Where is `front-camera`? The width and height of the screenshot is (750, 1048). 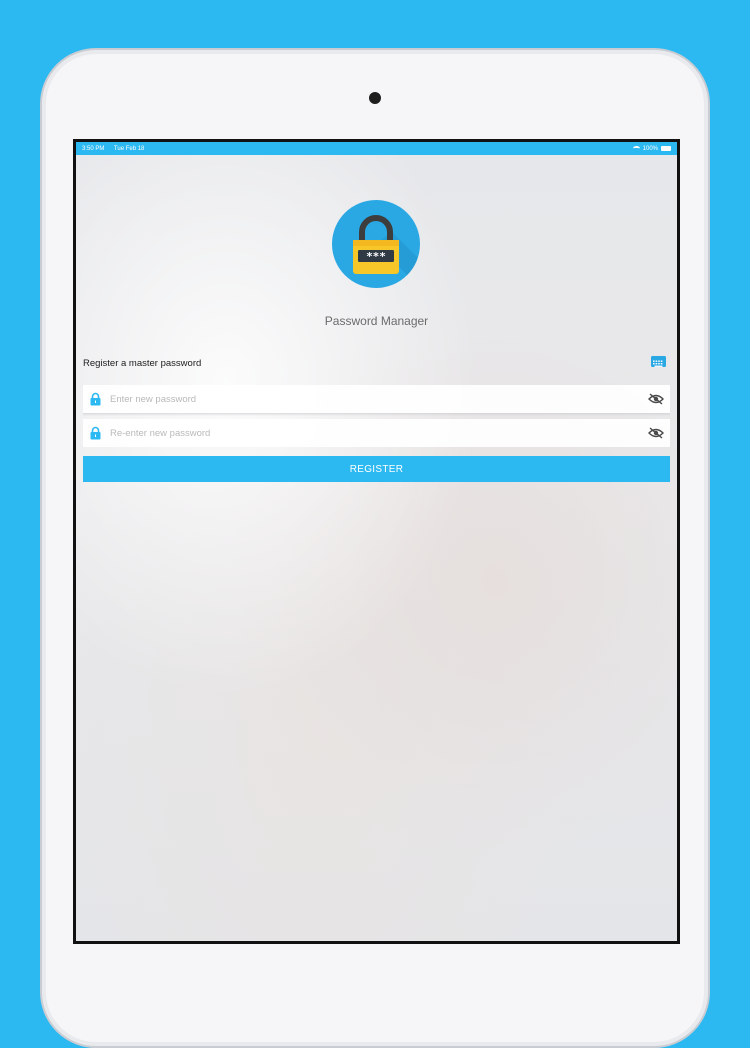 front-camera is located at coordinates (375, 98).